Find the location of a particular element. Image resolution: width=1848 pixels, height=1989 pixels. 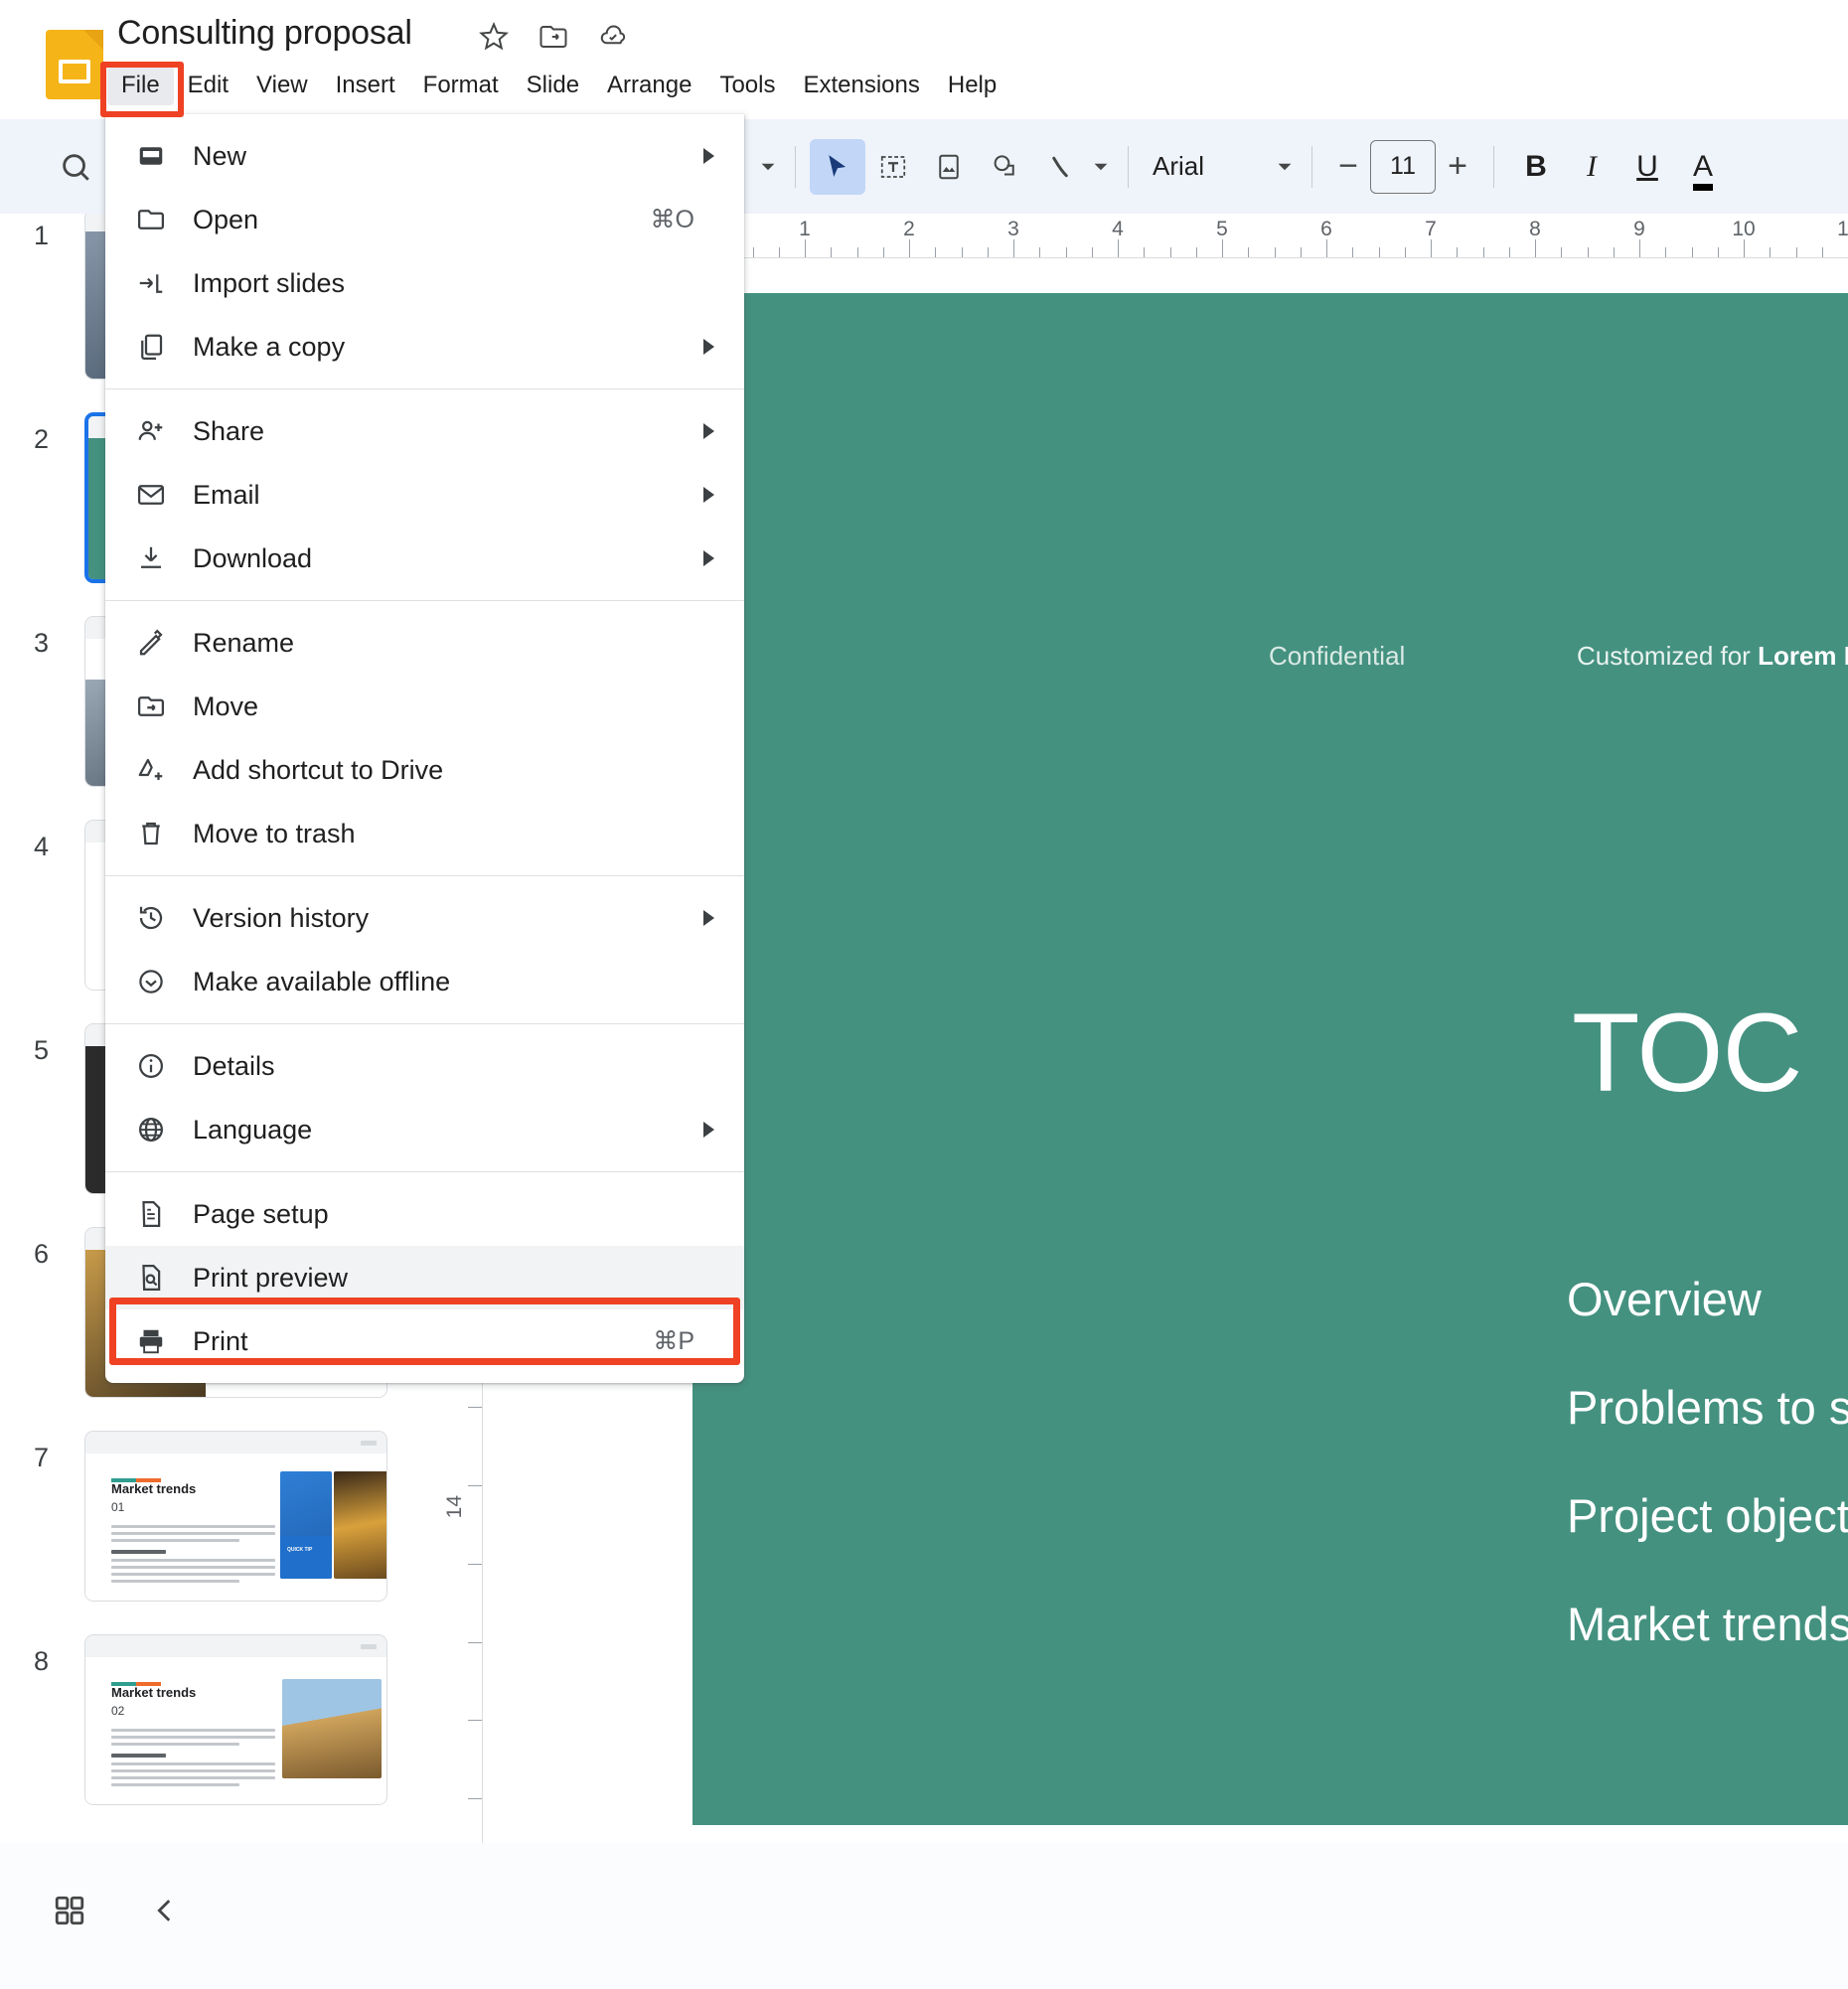

menu-edit: Edit is located at coordinates (208, 86).